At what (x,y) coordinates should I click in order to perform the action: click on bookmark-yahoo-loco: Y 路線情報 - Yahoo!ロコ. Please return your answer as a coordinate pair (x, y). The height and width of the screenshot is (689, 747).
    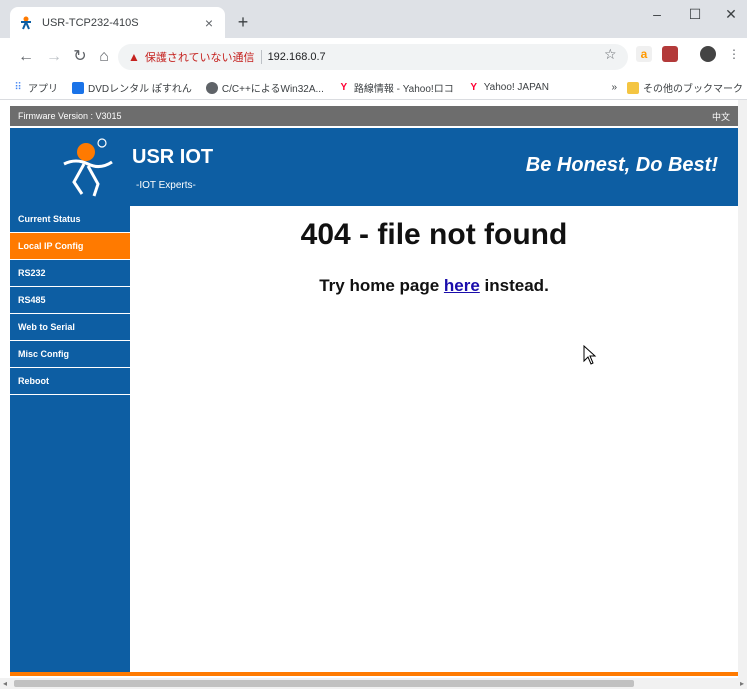
    Looking at the image, I should click on (396, 88).